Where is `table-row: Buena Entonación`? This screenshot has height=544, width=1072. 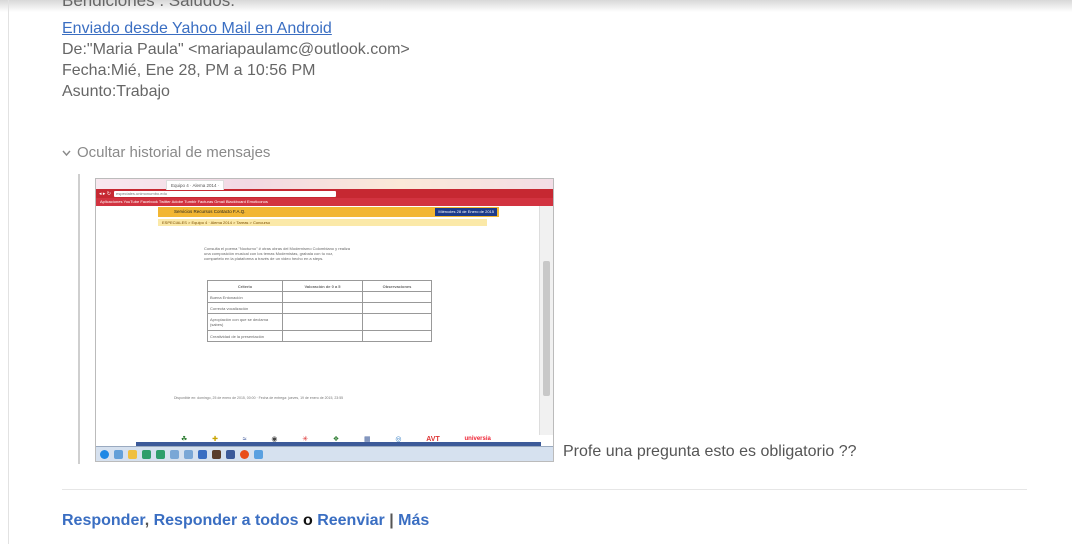 table-row: Buena Entonación is located at coordinates (319, 297).